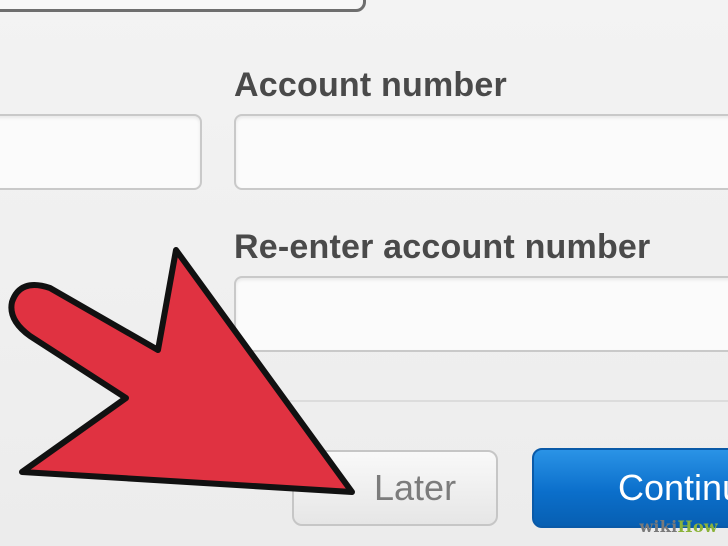 The width and height of the screenshot is (728, 546). What do you see at coordinates (493, 401) in the screenshot?
I see `section-divider` at bounding box center [493, 401].